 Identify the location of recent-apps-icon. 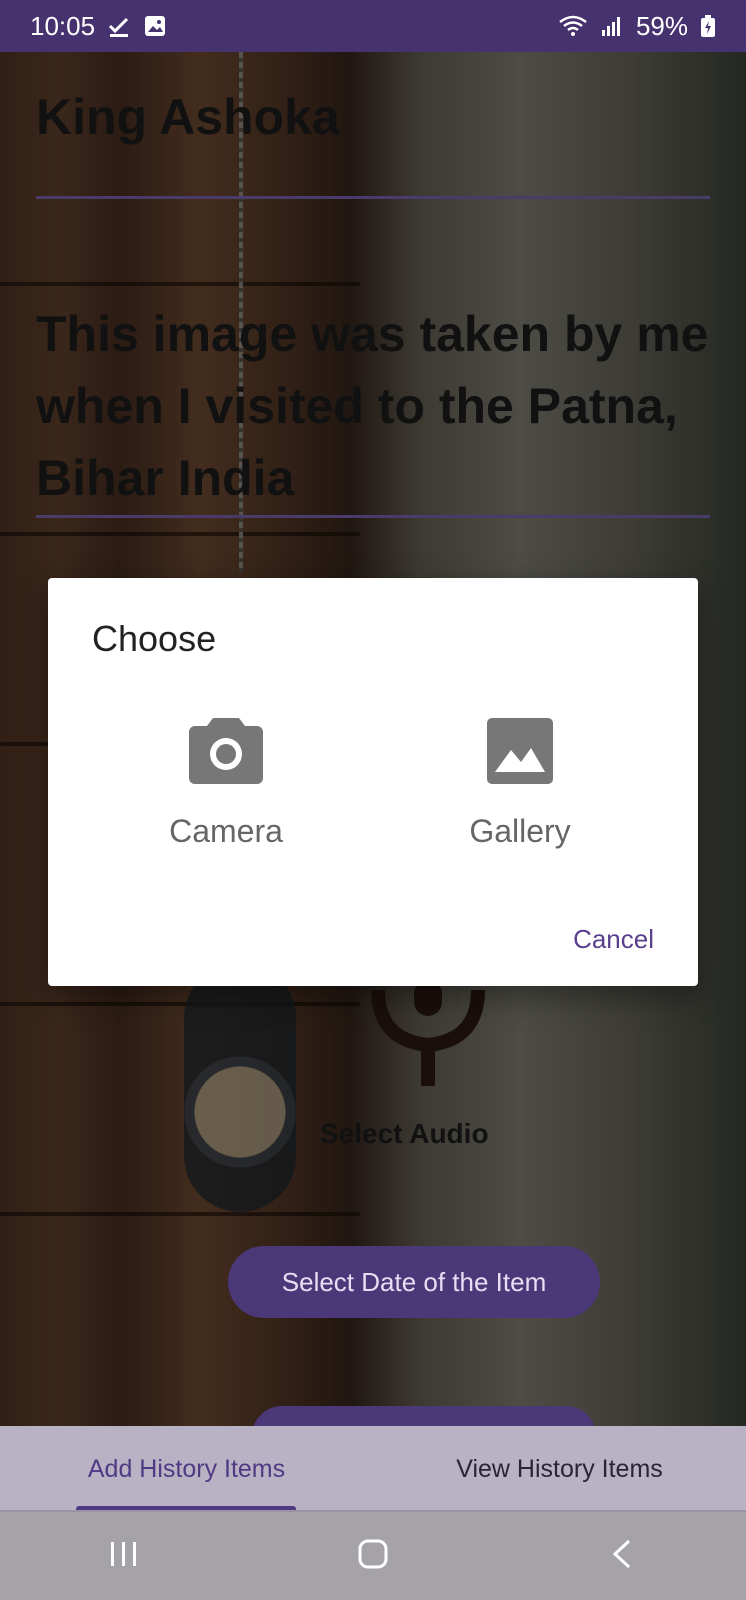
(124, 1556).